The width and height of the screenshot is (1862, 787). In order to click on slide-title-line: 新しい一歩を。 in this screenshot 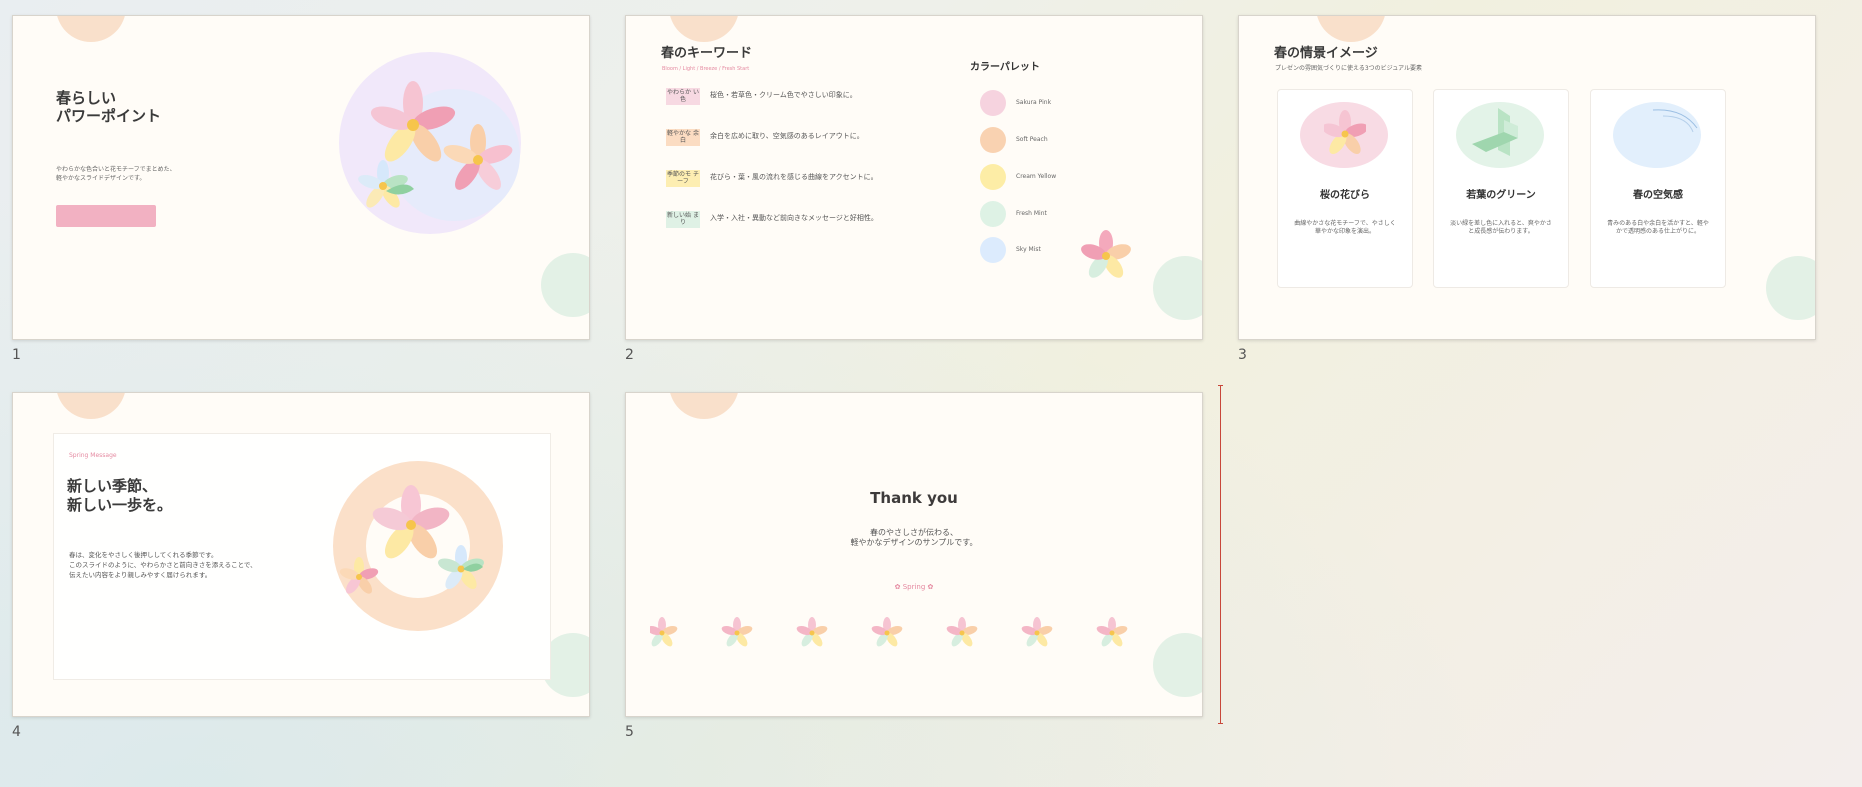, I will do `click(120, 505)`.